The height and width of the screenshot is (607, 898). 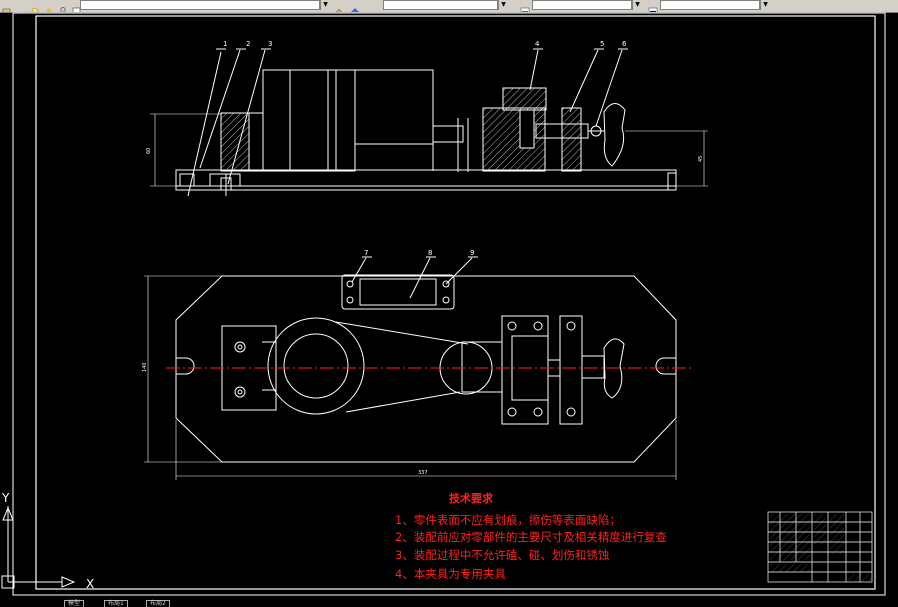 What do you see at coordinates (653, 6) in the screenshot?
I see `lineweight-icon` at bounding box center [653, 6].